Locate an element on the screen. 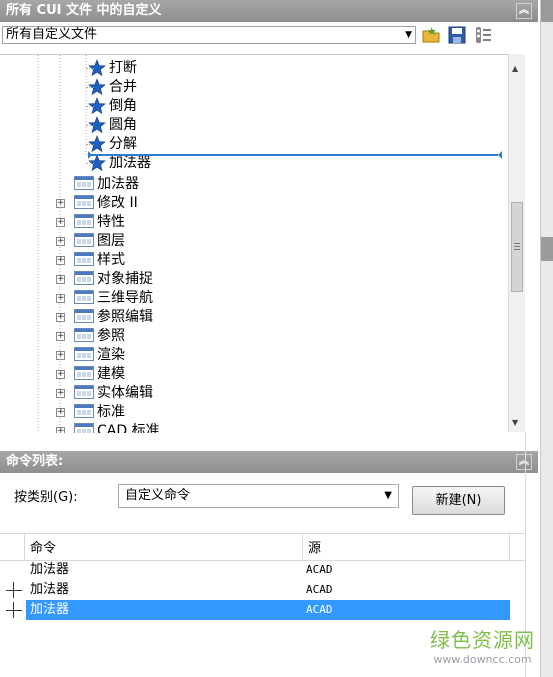 The height and width of the screenshot is (677, 553). tree-toolbar-label: 样式 is located at coordinates (111, 260).